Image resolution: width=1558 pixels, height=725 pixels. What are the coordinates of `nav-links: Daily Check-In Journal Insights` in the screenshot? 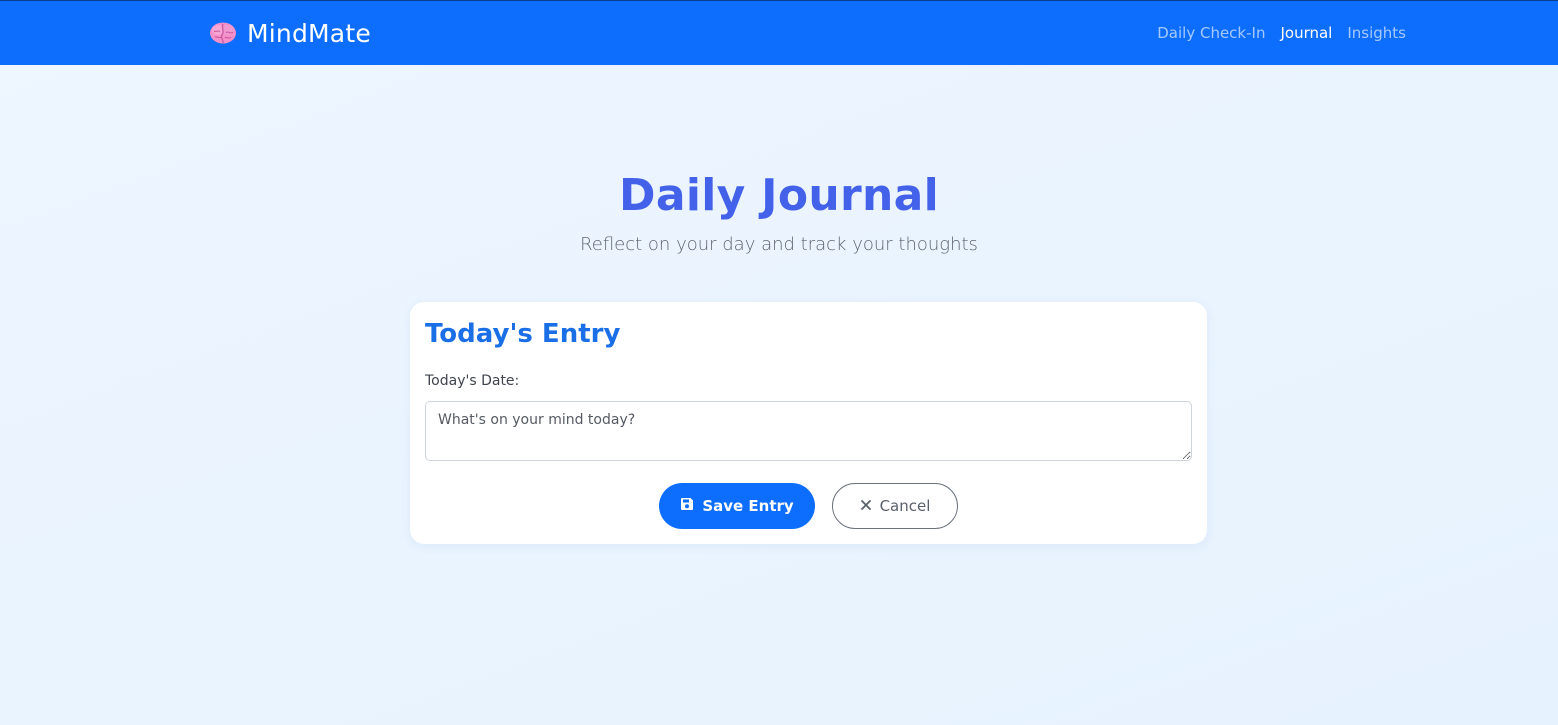 It's located at (1281, 33).